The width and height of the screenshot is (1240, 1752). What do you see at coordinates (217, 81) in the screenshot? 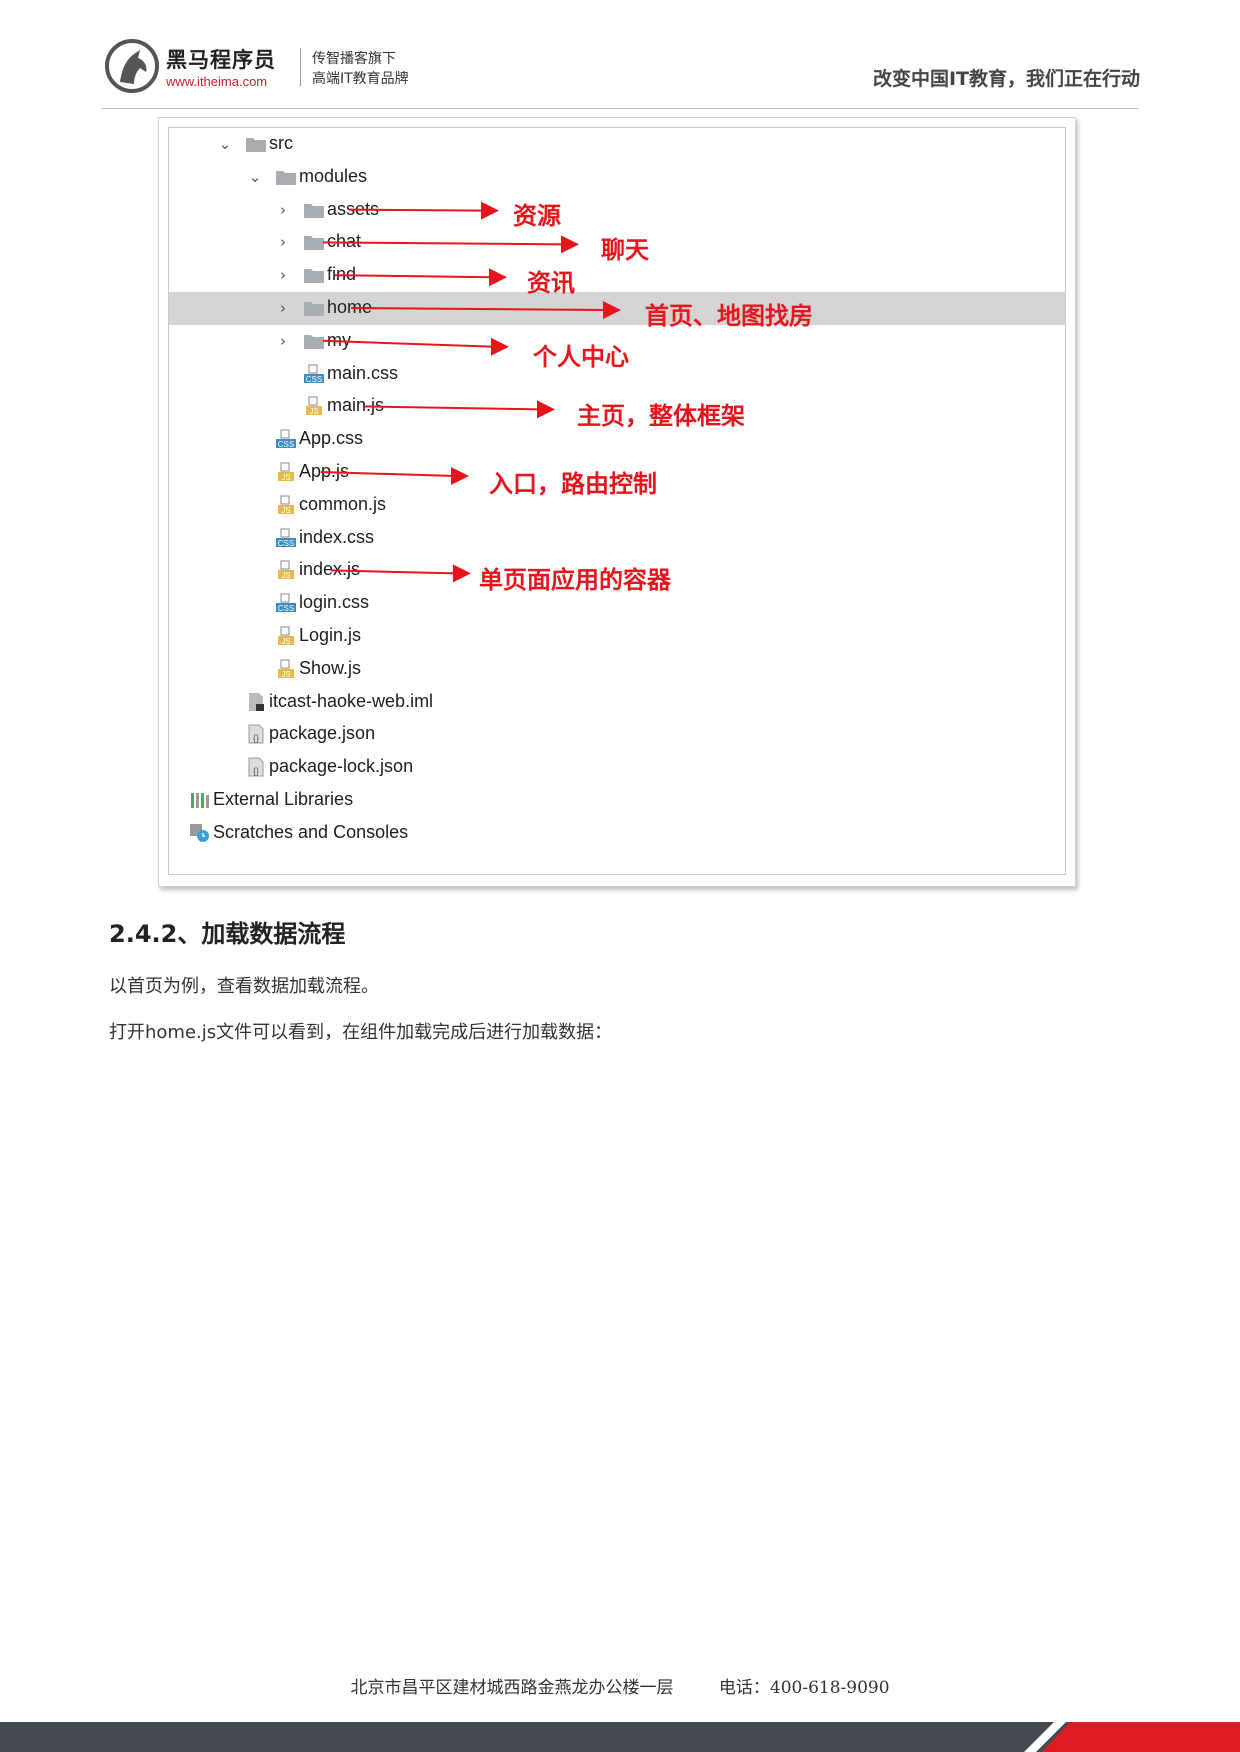
I see `site-url: www.itheima.com` at bounding box center [217, 81].